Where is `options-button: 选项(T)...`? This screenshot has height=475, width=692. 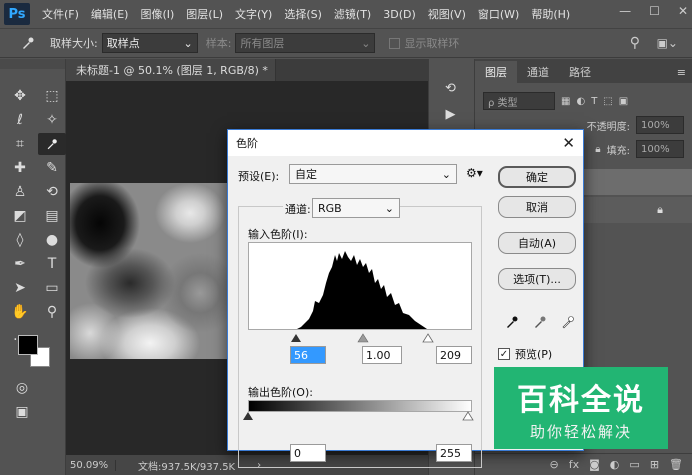
options-button: 选项(T)... is located at coordinates (537, 279).